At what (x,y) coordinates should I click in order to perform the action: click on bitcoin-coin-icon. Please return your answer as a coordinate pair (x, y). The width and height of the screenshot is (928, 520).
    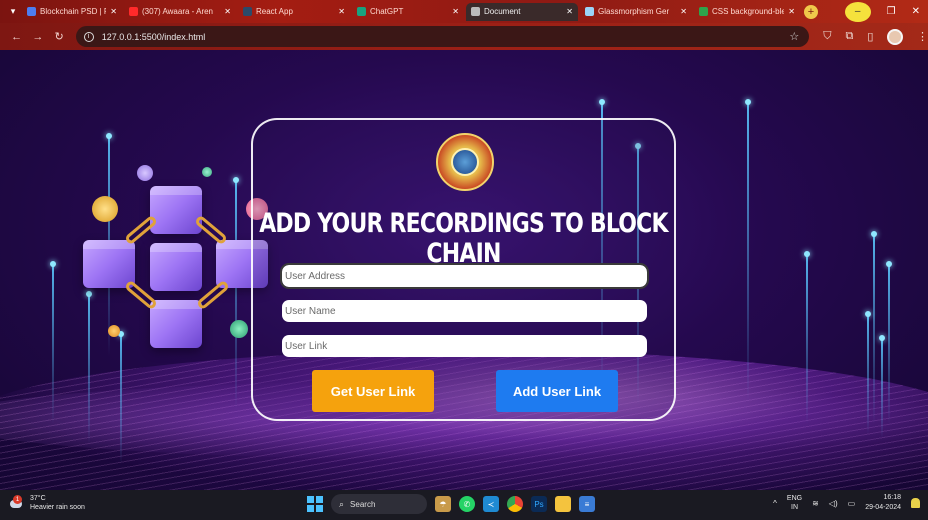
    Looking at the image, I should click on (105, 209).